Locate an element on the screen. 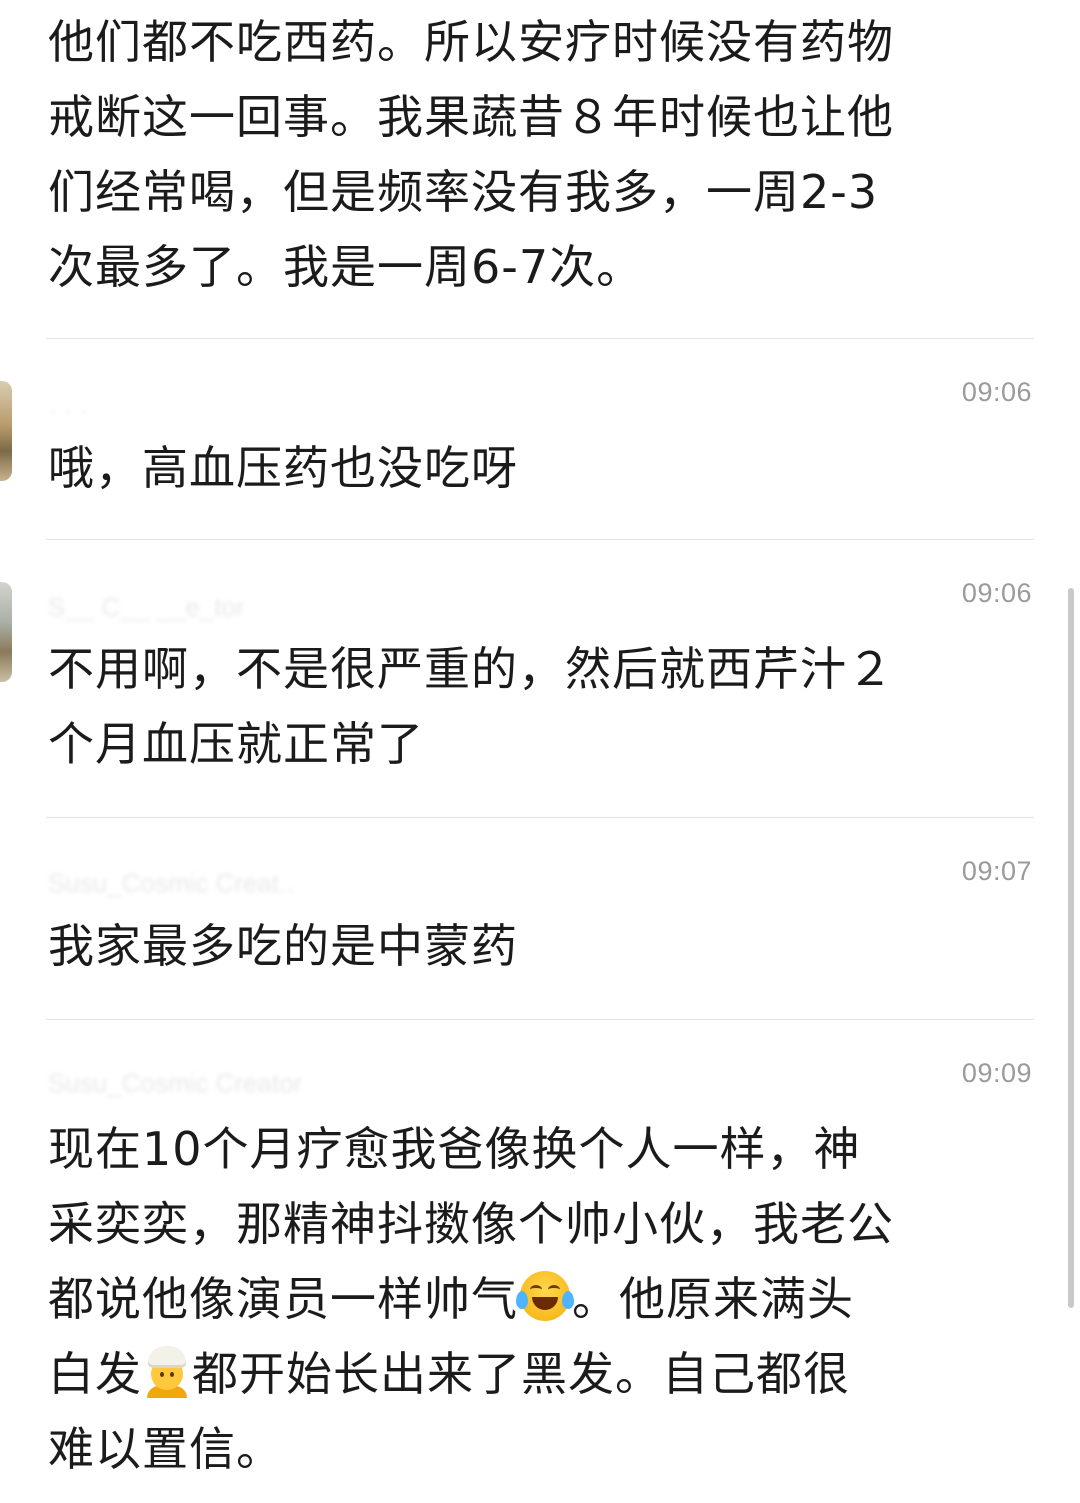 This screenshot has height=1503, width=1080. comment-line: 我家最多吃的是中蒙药 is located at coordinates (283, 946).